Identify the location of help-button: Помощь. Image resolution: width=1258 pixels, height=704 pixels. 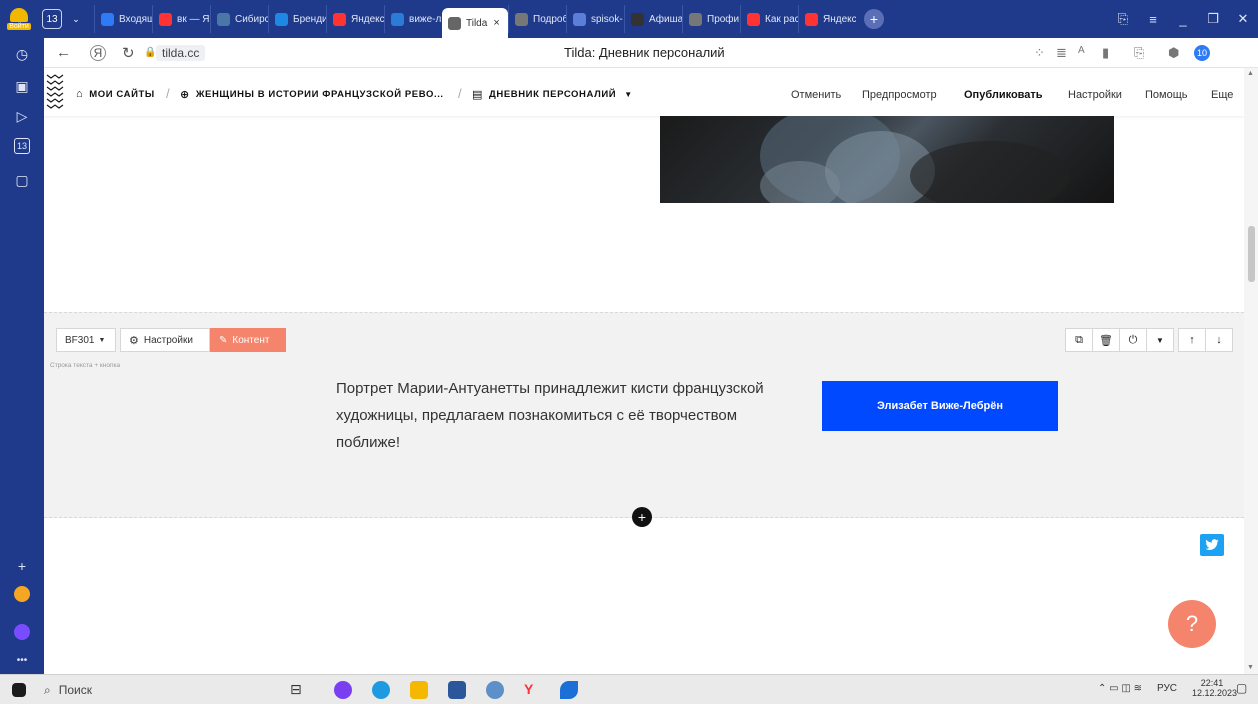
(1166, 95).